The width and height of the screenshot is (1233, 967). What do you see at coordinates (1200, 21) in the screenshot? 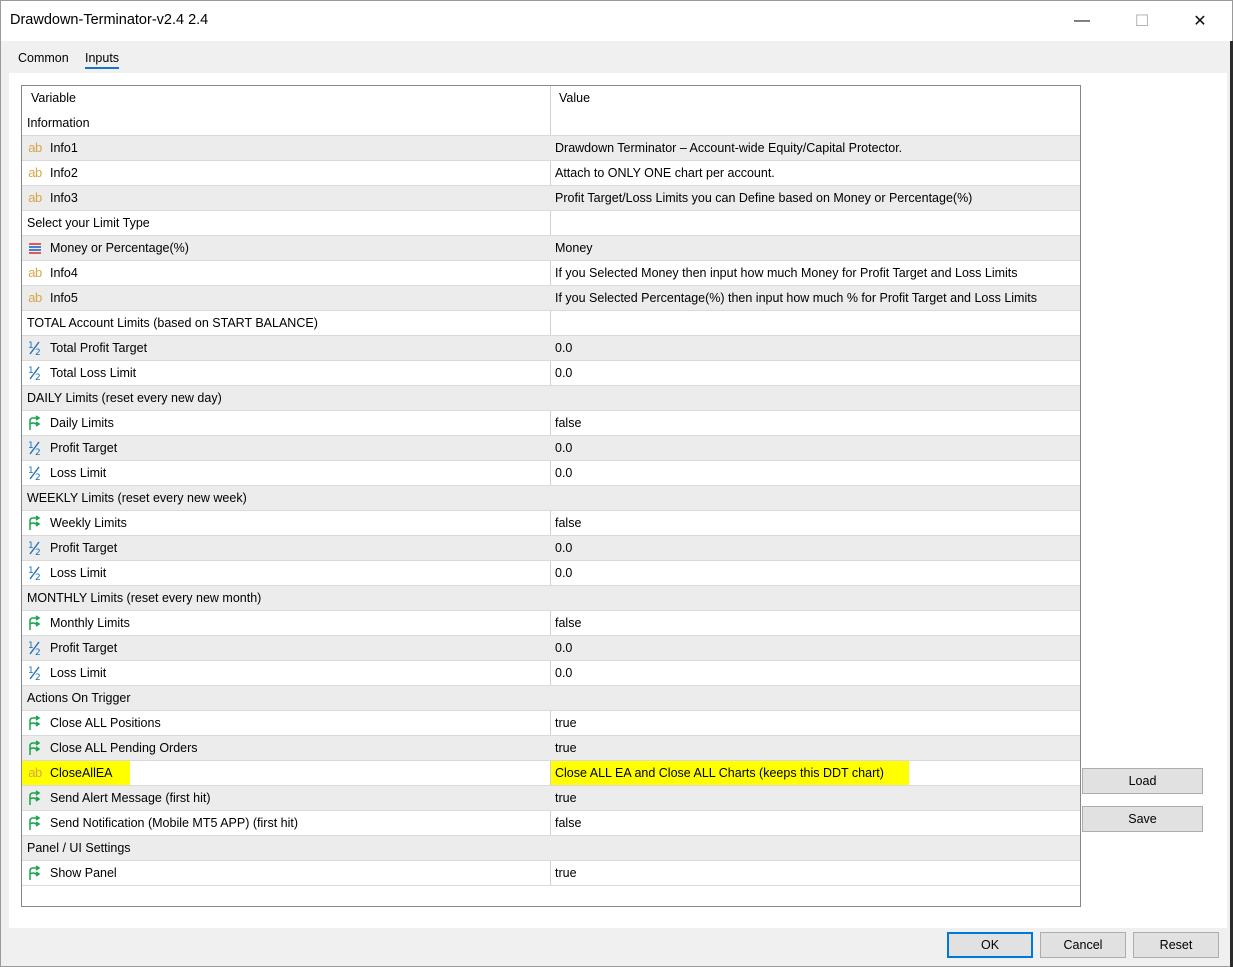
I see `close-button: ✕` at bounding box center [1200, 21].